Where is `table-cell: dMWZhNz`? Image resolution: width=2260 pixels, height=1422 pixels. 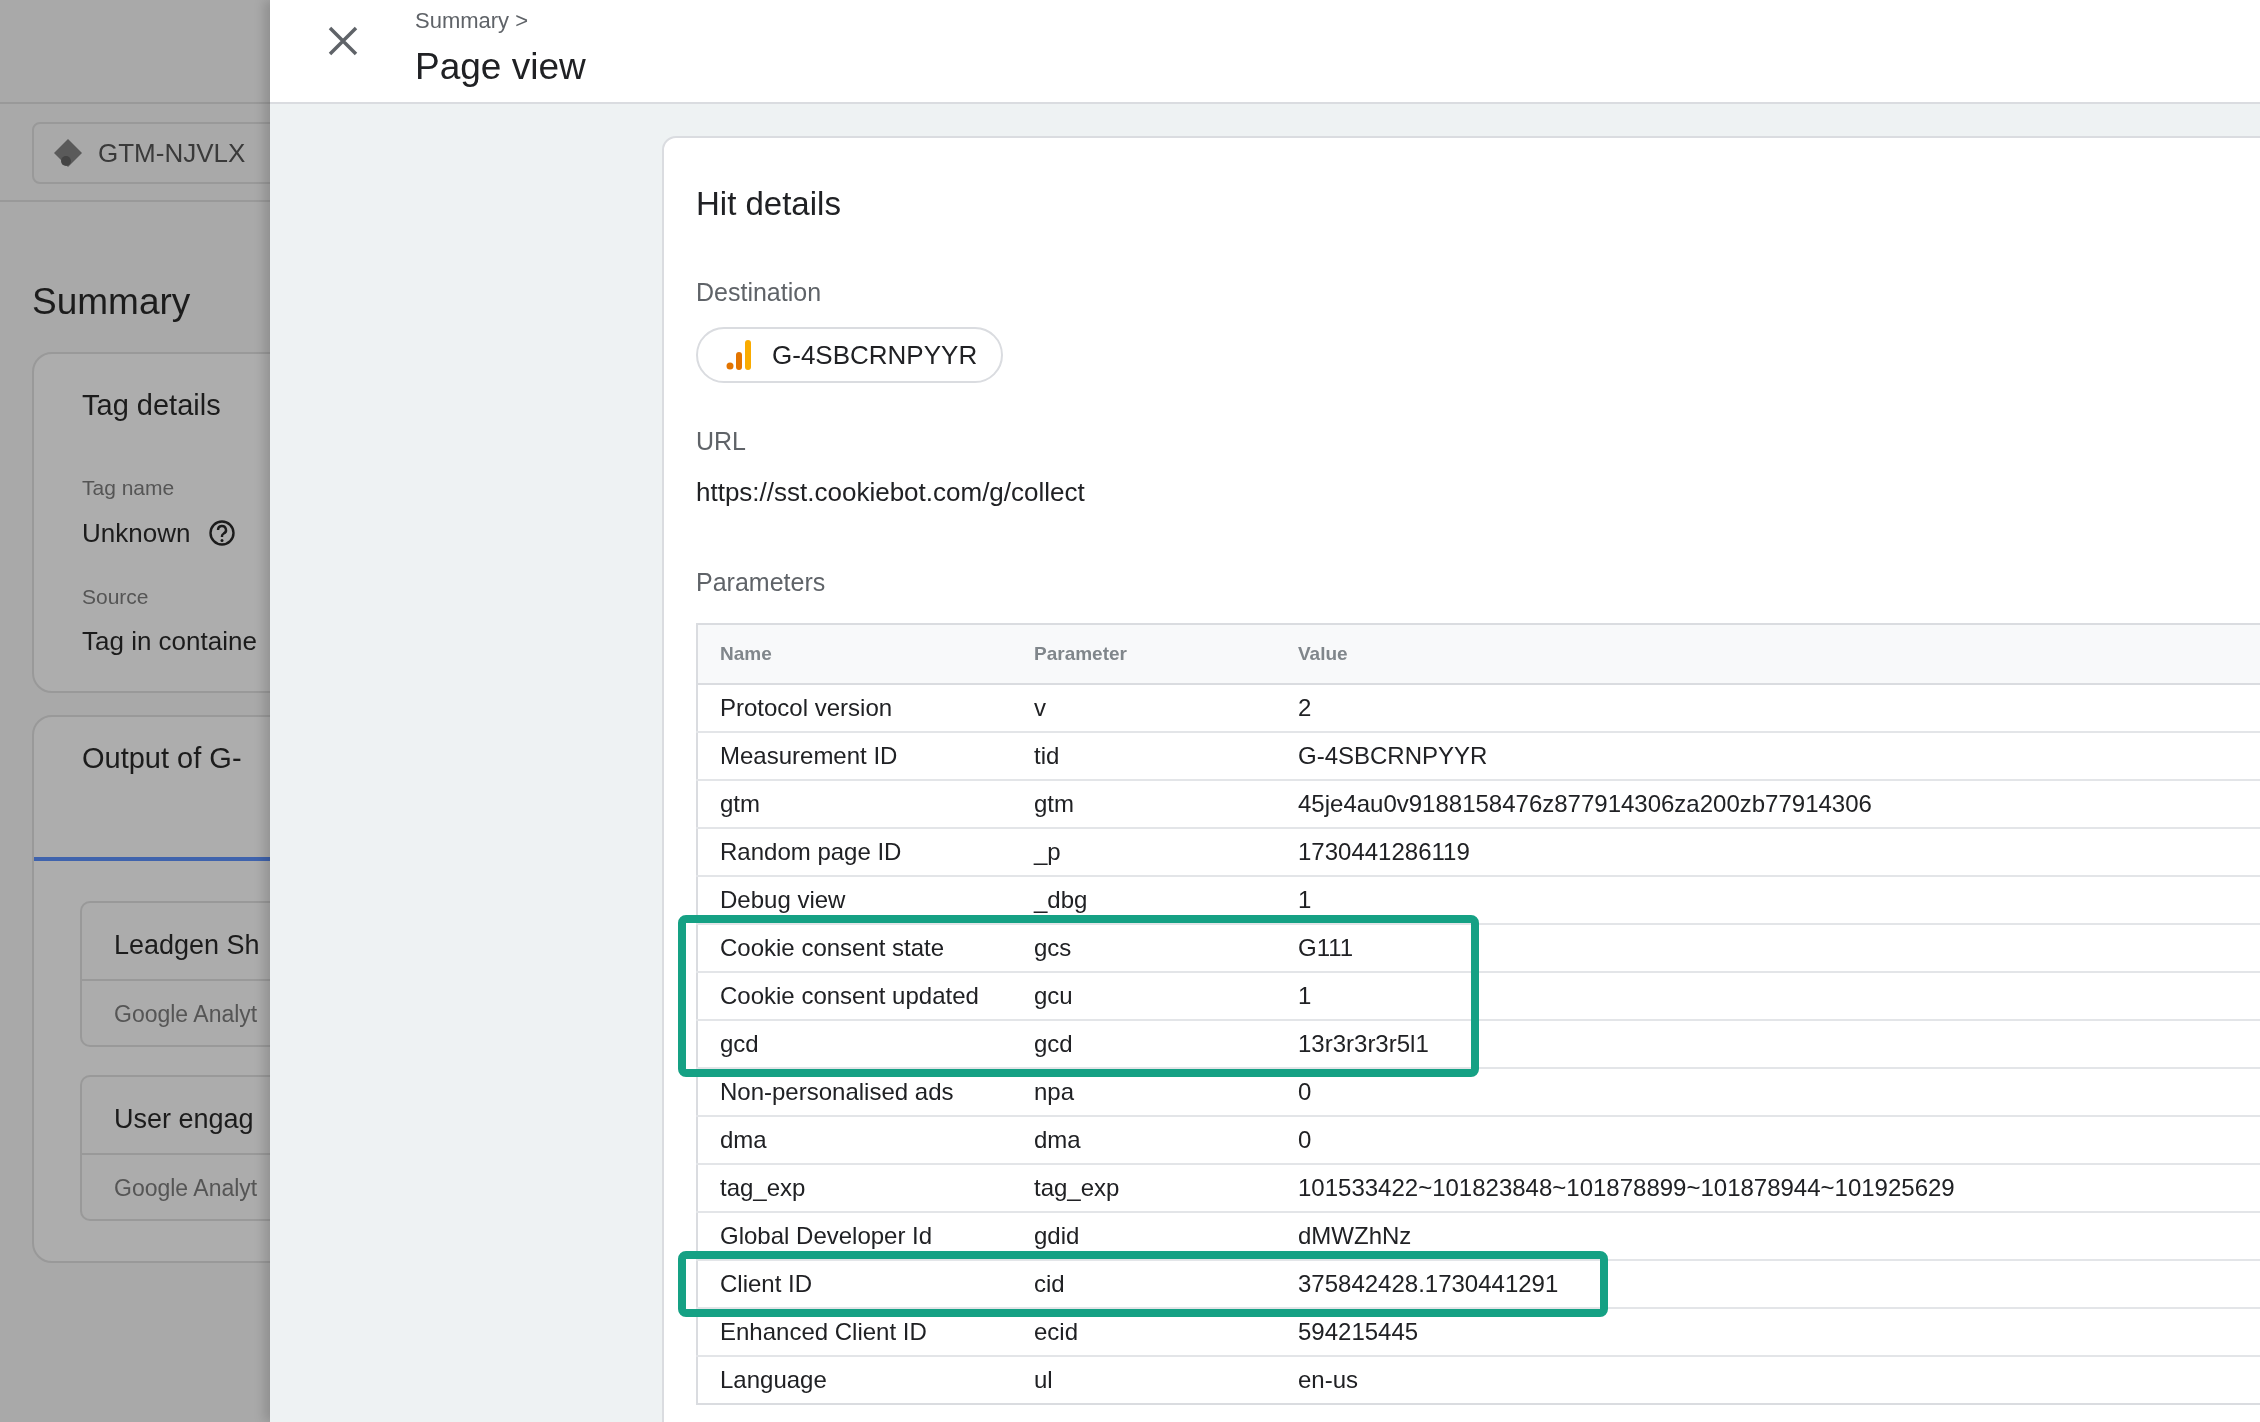 table-cell: dMWZhNz is located at coordinates (1778, 1236).